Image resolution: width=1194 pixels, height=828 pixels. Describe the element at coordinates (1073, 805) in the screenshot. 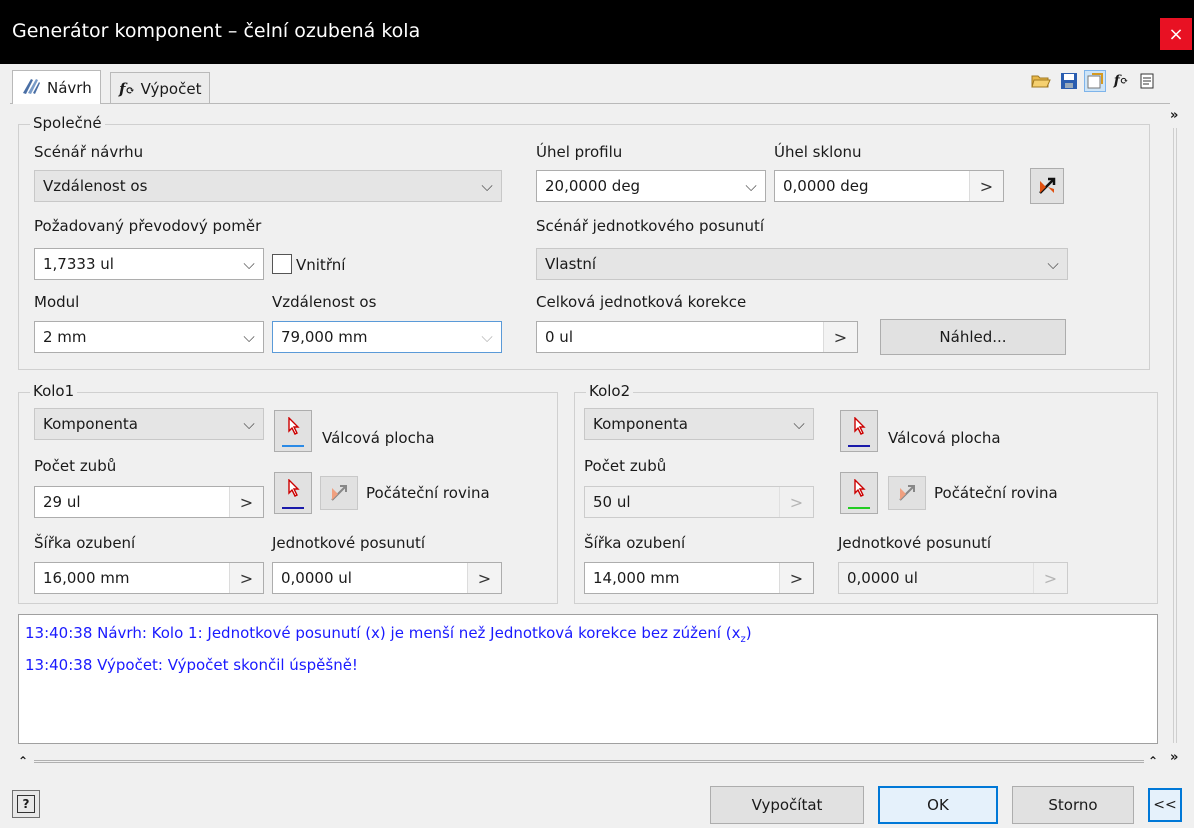

I see `cancel-button: Storno` at that location.